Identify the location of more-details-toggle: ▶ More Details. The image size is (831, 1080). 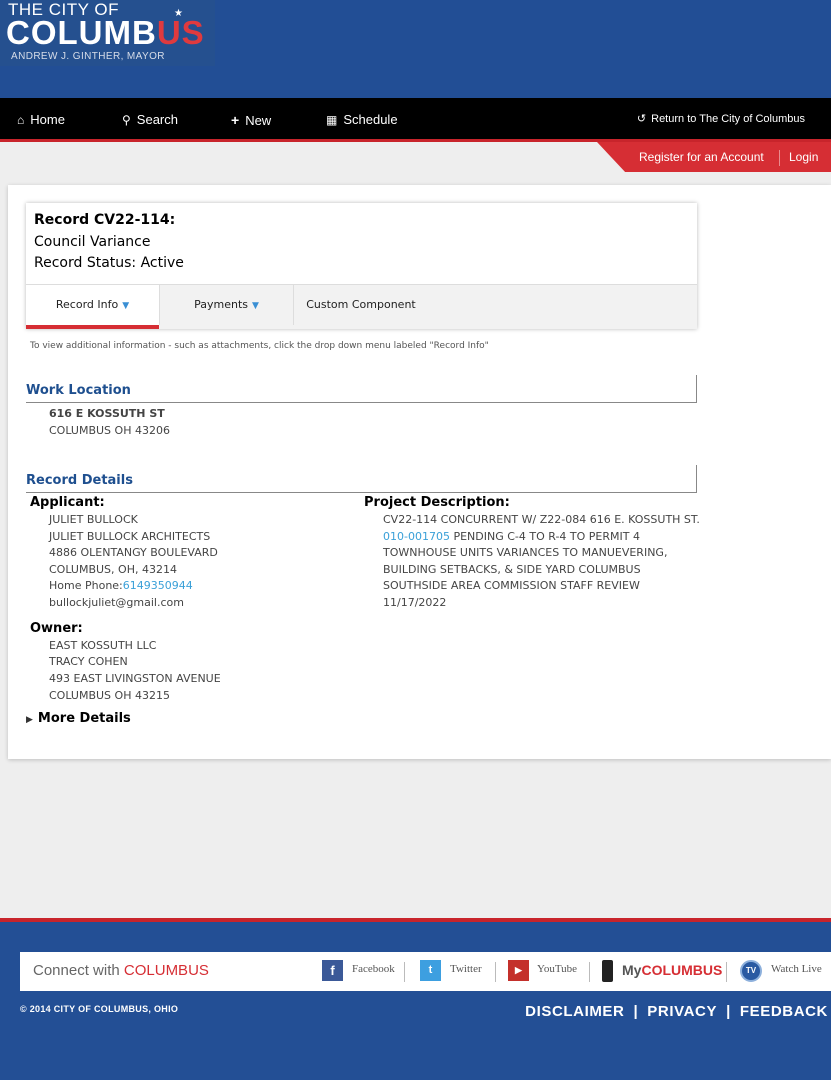
(78, 718).